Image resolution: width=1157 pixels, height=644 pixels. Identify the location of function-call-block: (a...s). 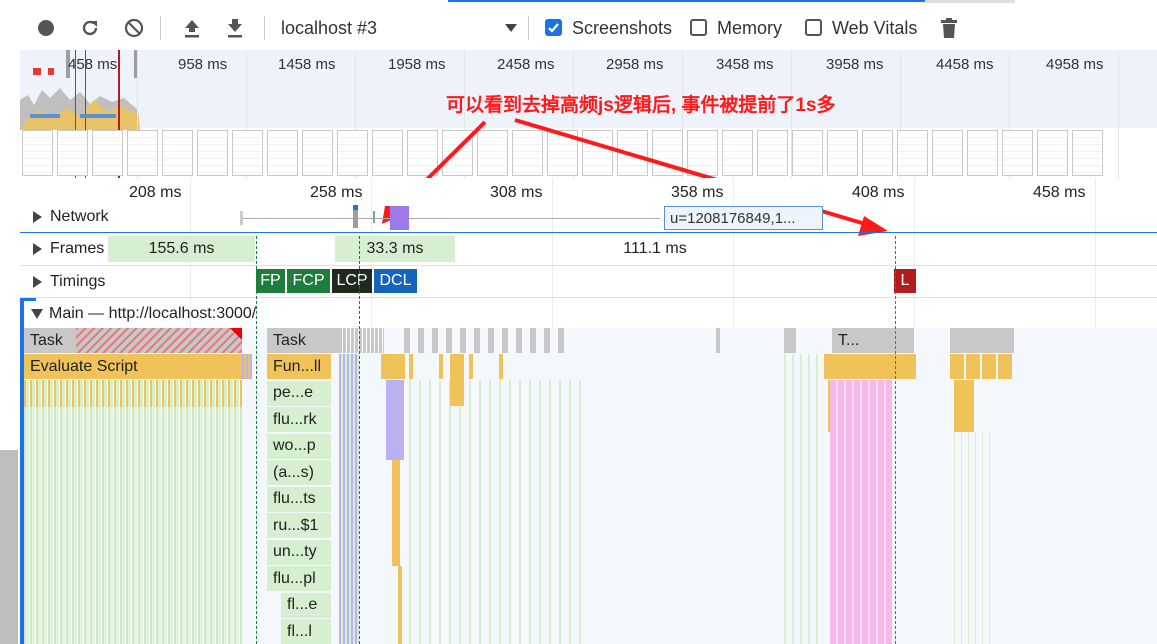
(299, 472).